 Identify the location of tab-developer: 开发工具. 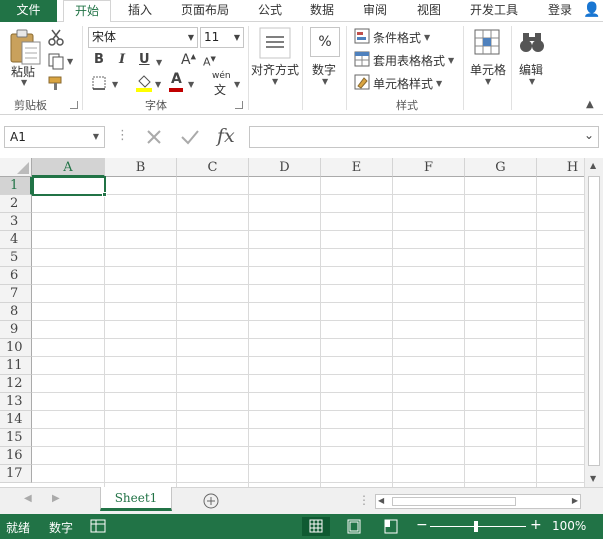
(494, 11).